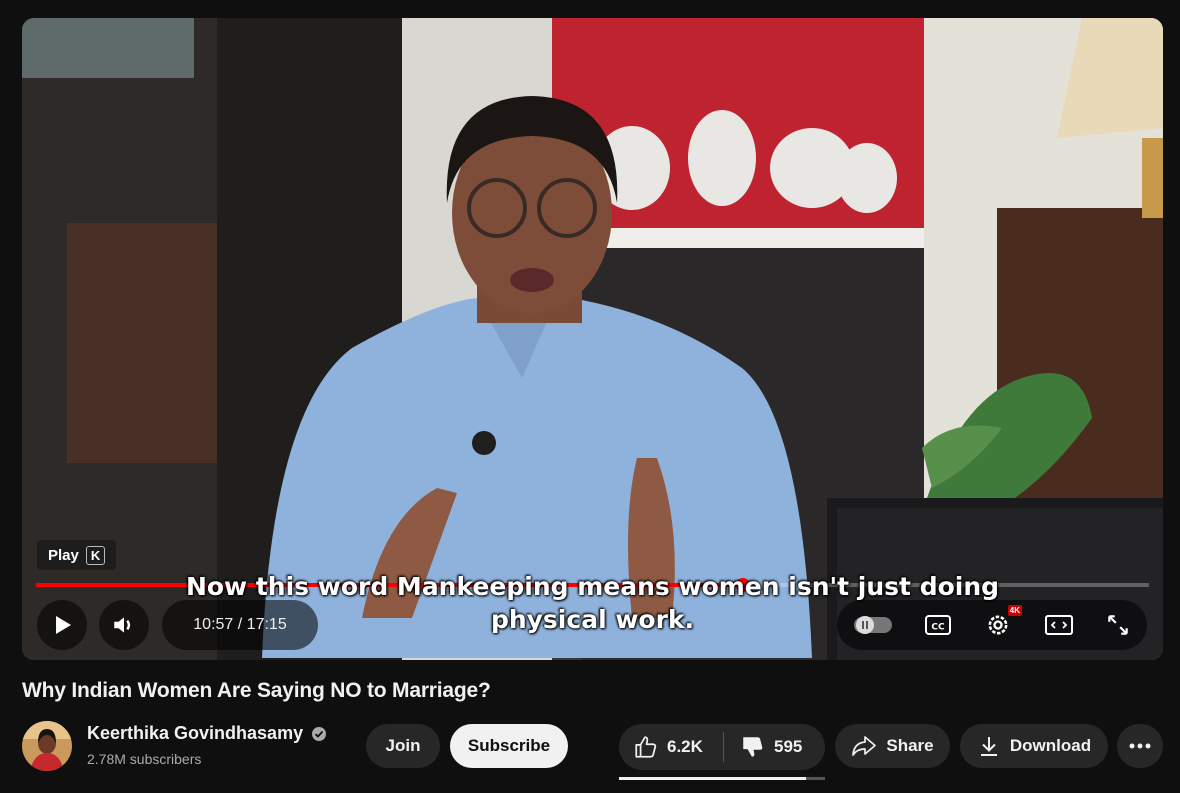  Describe the element at coordinates (63, 555) in the screenshot. I see `tooltip-label: Play` at that location.